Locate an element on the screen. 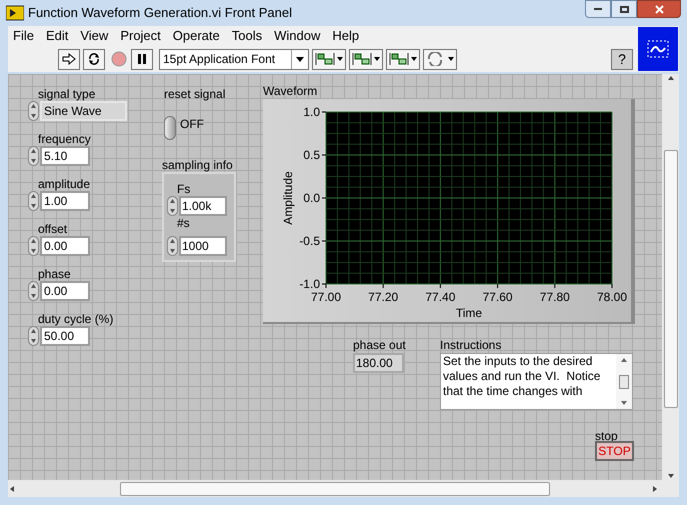 The height and width of the screenshot is (505, 687). numeric-input: 50.00 is located at coordinates (65, 336).